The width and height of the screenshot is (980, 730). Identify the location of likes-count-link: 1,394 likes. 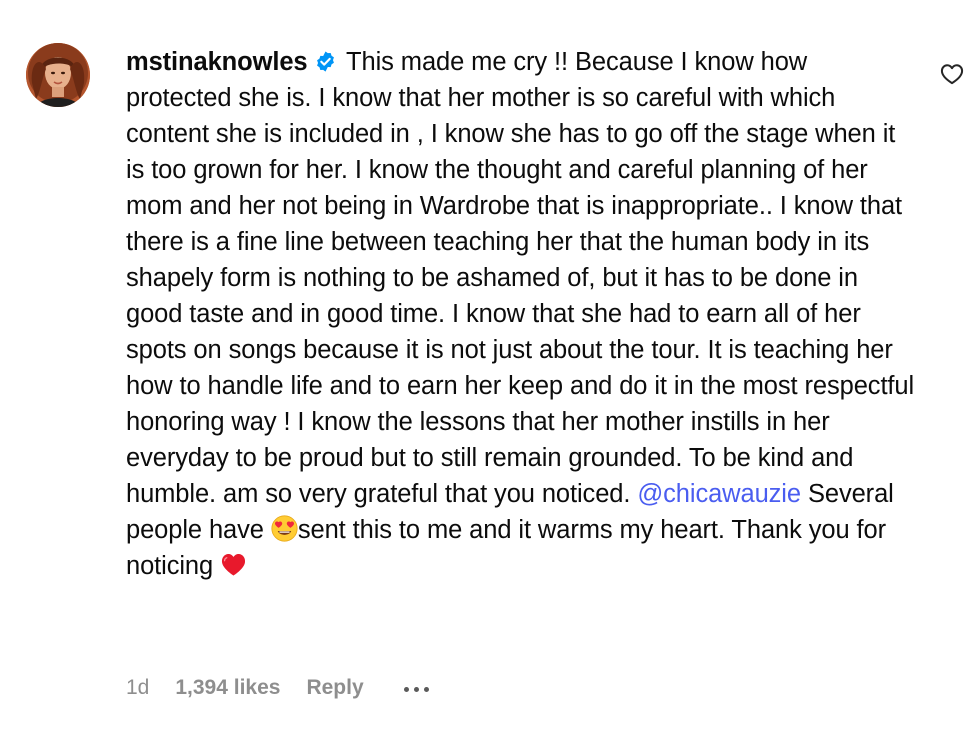
(227, 688).